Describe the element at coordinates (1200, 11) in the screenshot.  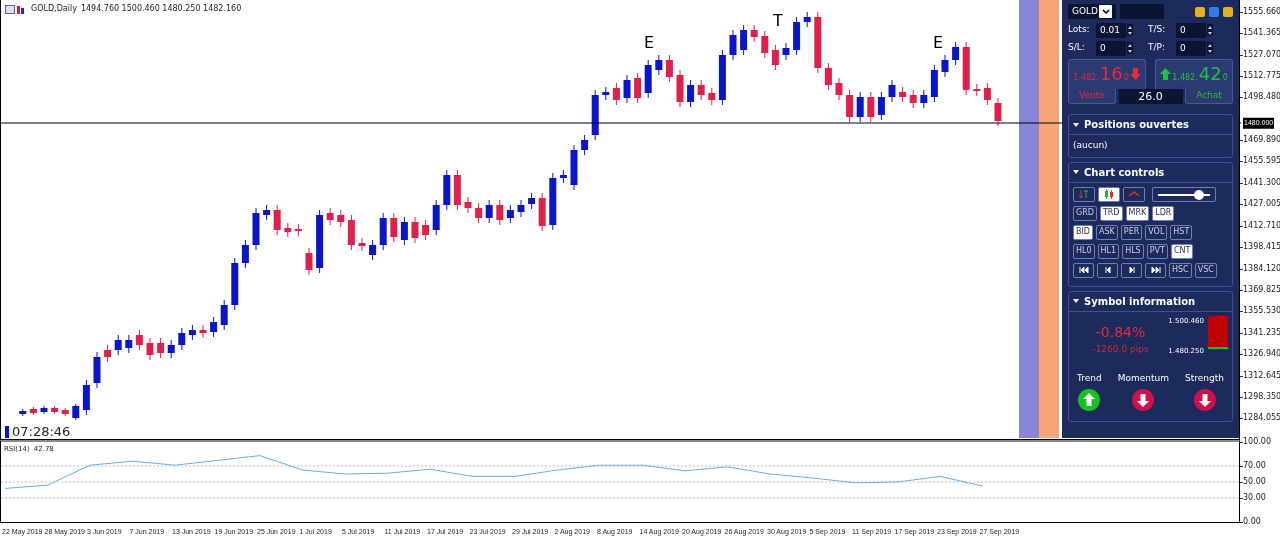
I see `copy-icon` at that location.